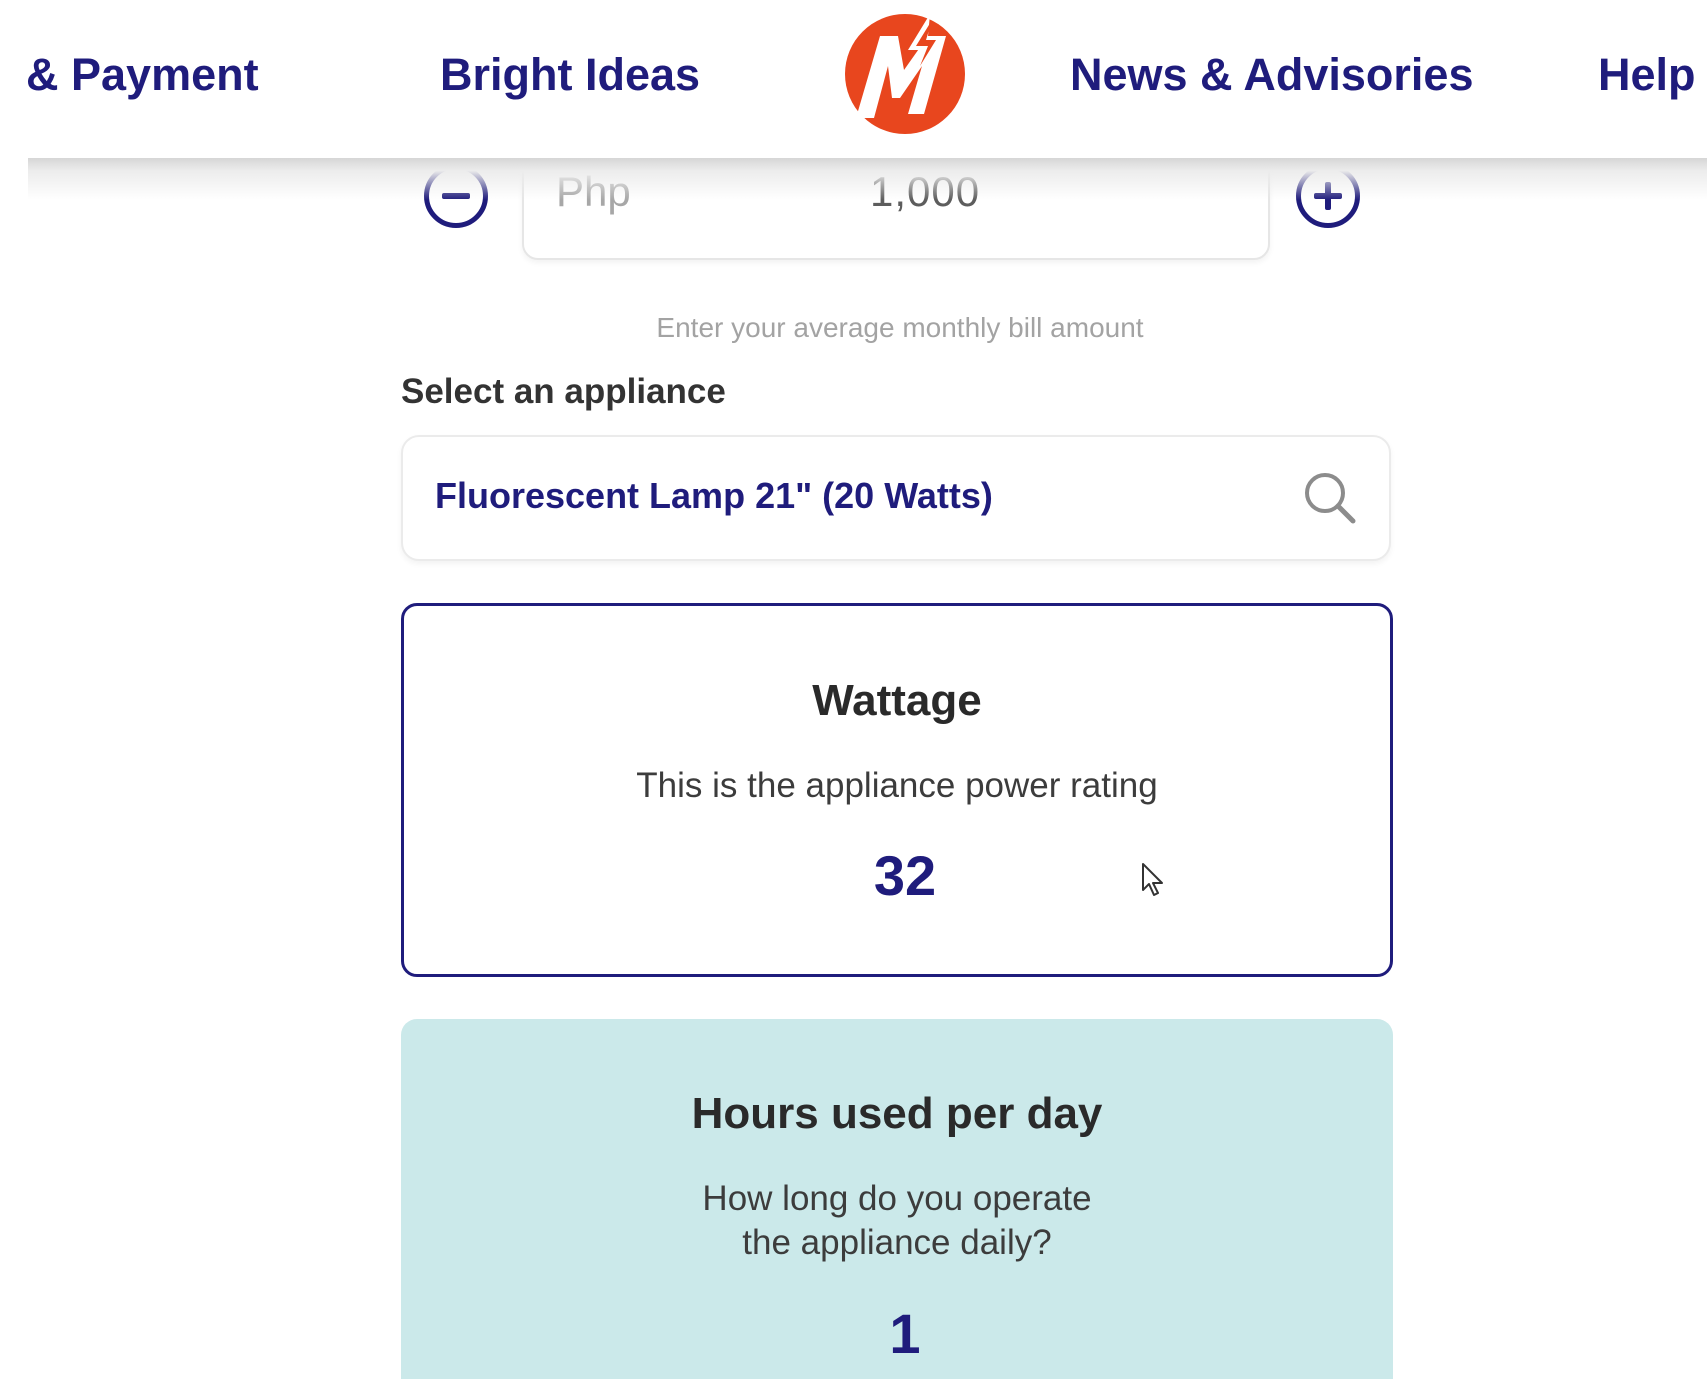 The image size is (1707, 1379). I want to click on appliance-search-field: Fluorescent Lamp 21" (20 Watts), so click(896, 498).